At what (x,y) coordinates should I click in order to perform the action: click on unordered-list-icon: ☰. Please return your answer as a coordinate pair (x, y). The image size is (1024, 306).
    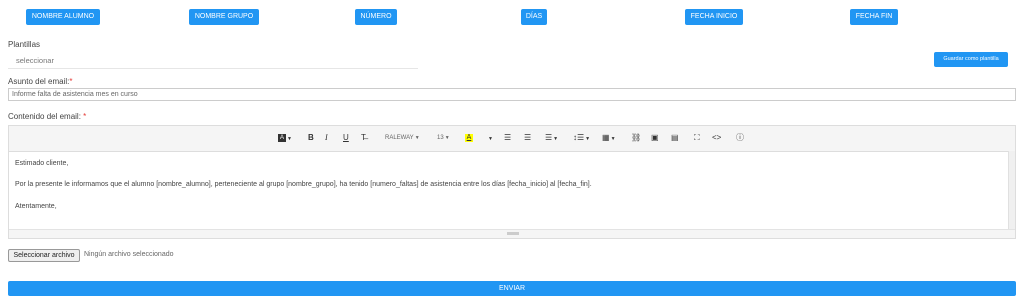
    Looking at the image, I should click on (507, 138).